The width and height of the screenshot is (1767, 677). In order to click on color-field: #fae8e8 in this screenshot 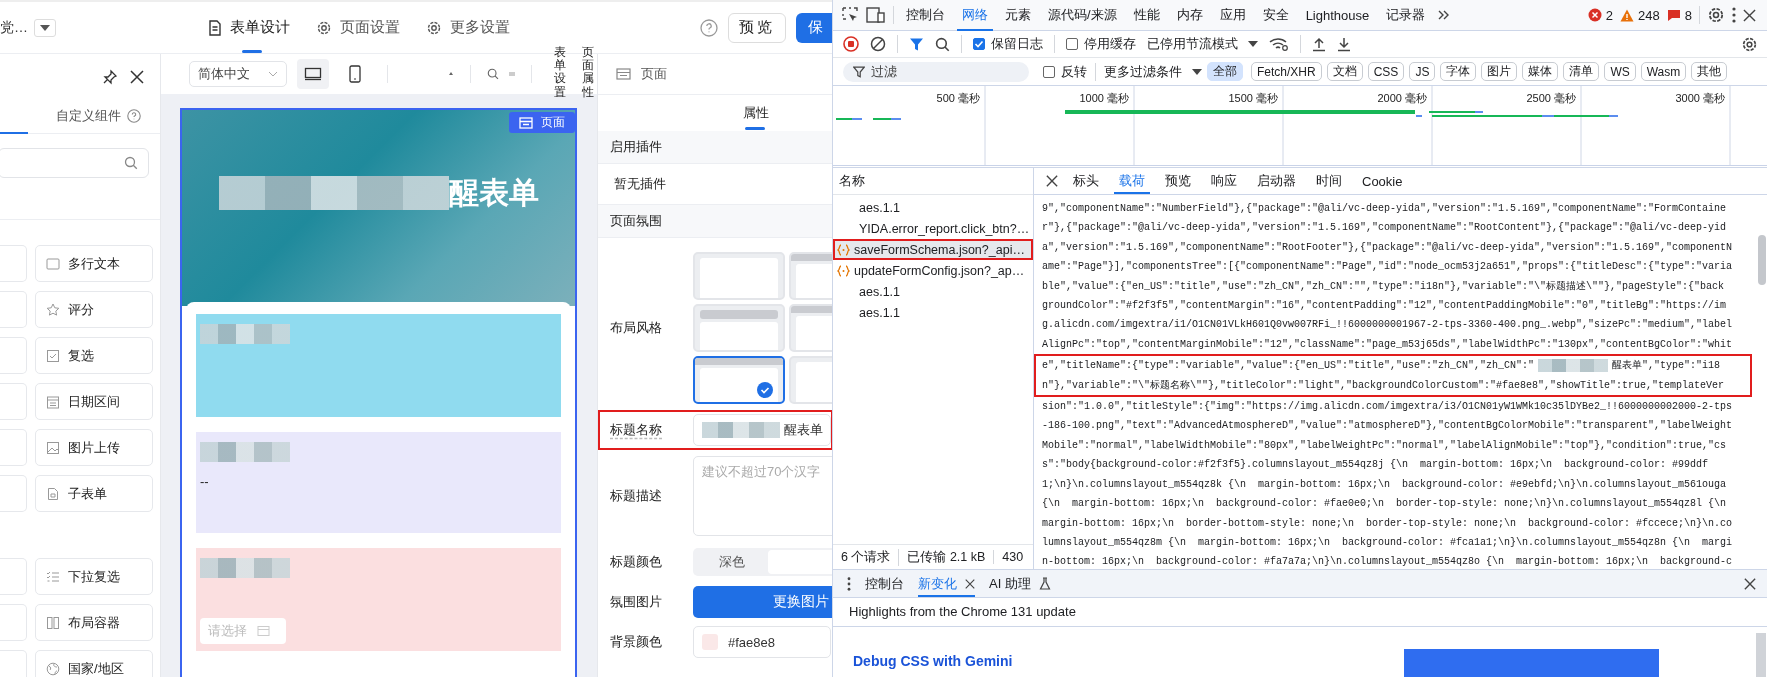, I will do `click(762, 642)`.